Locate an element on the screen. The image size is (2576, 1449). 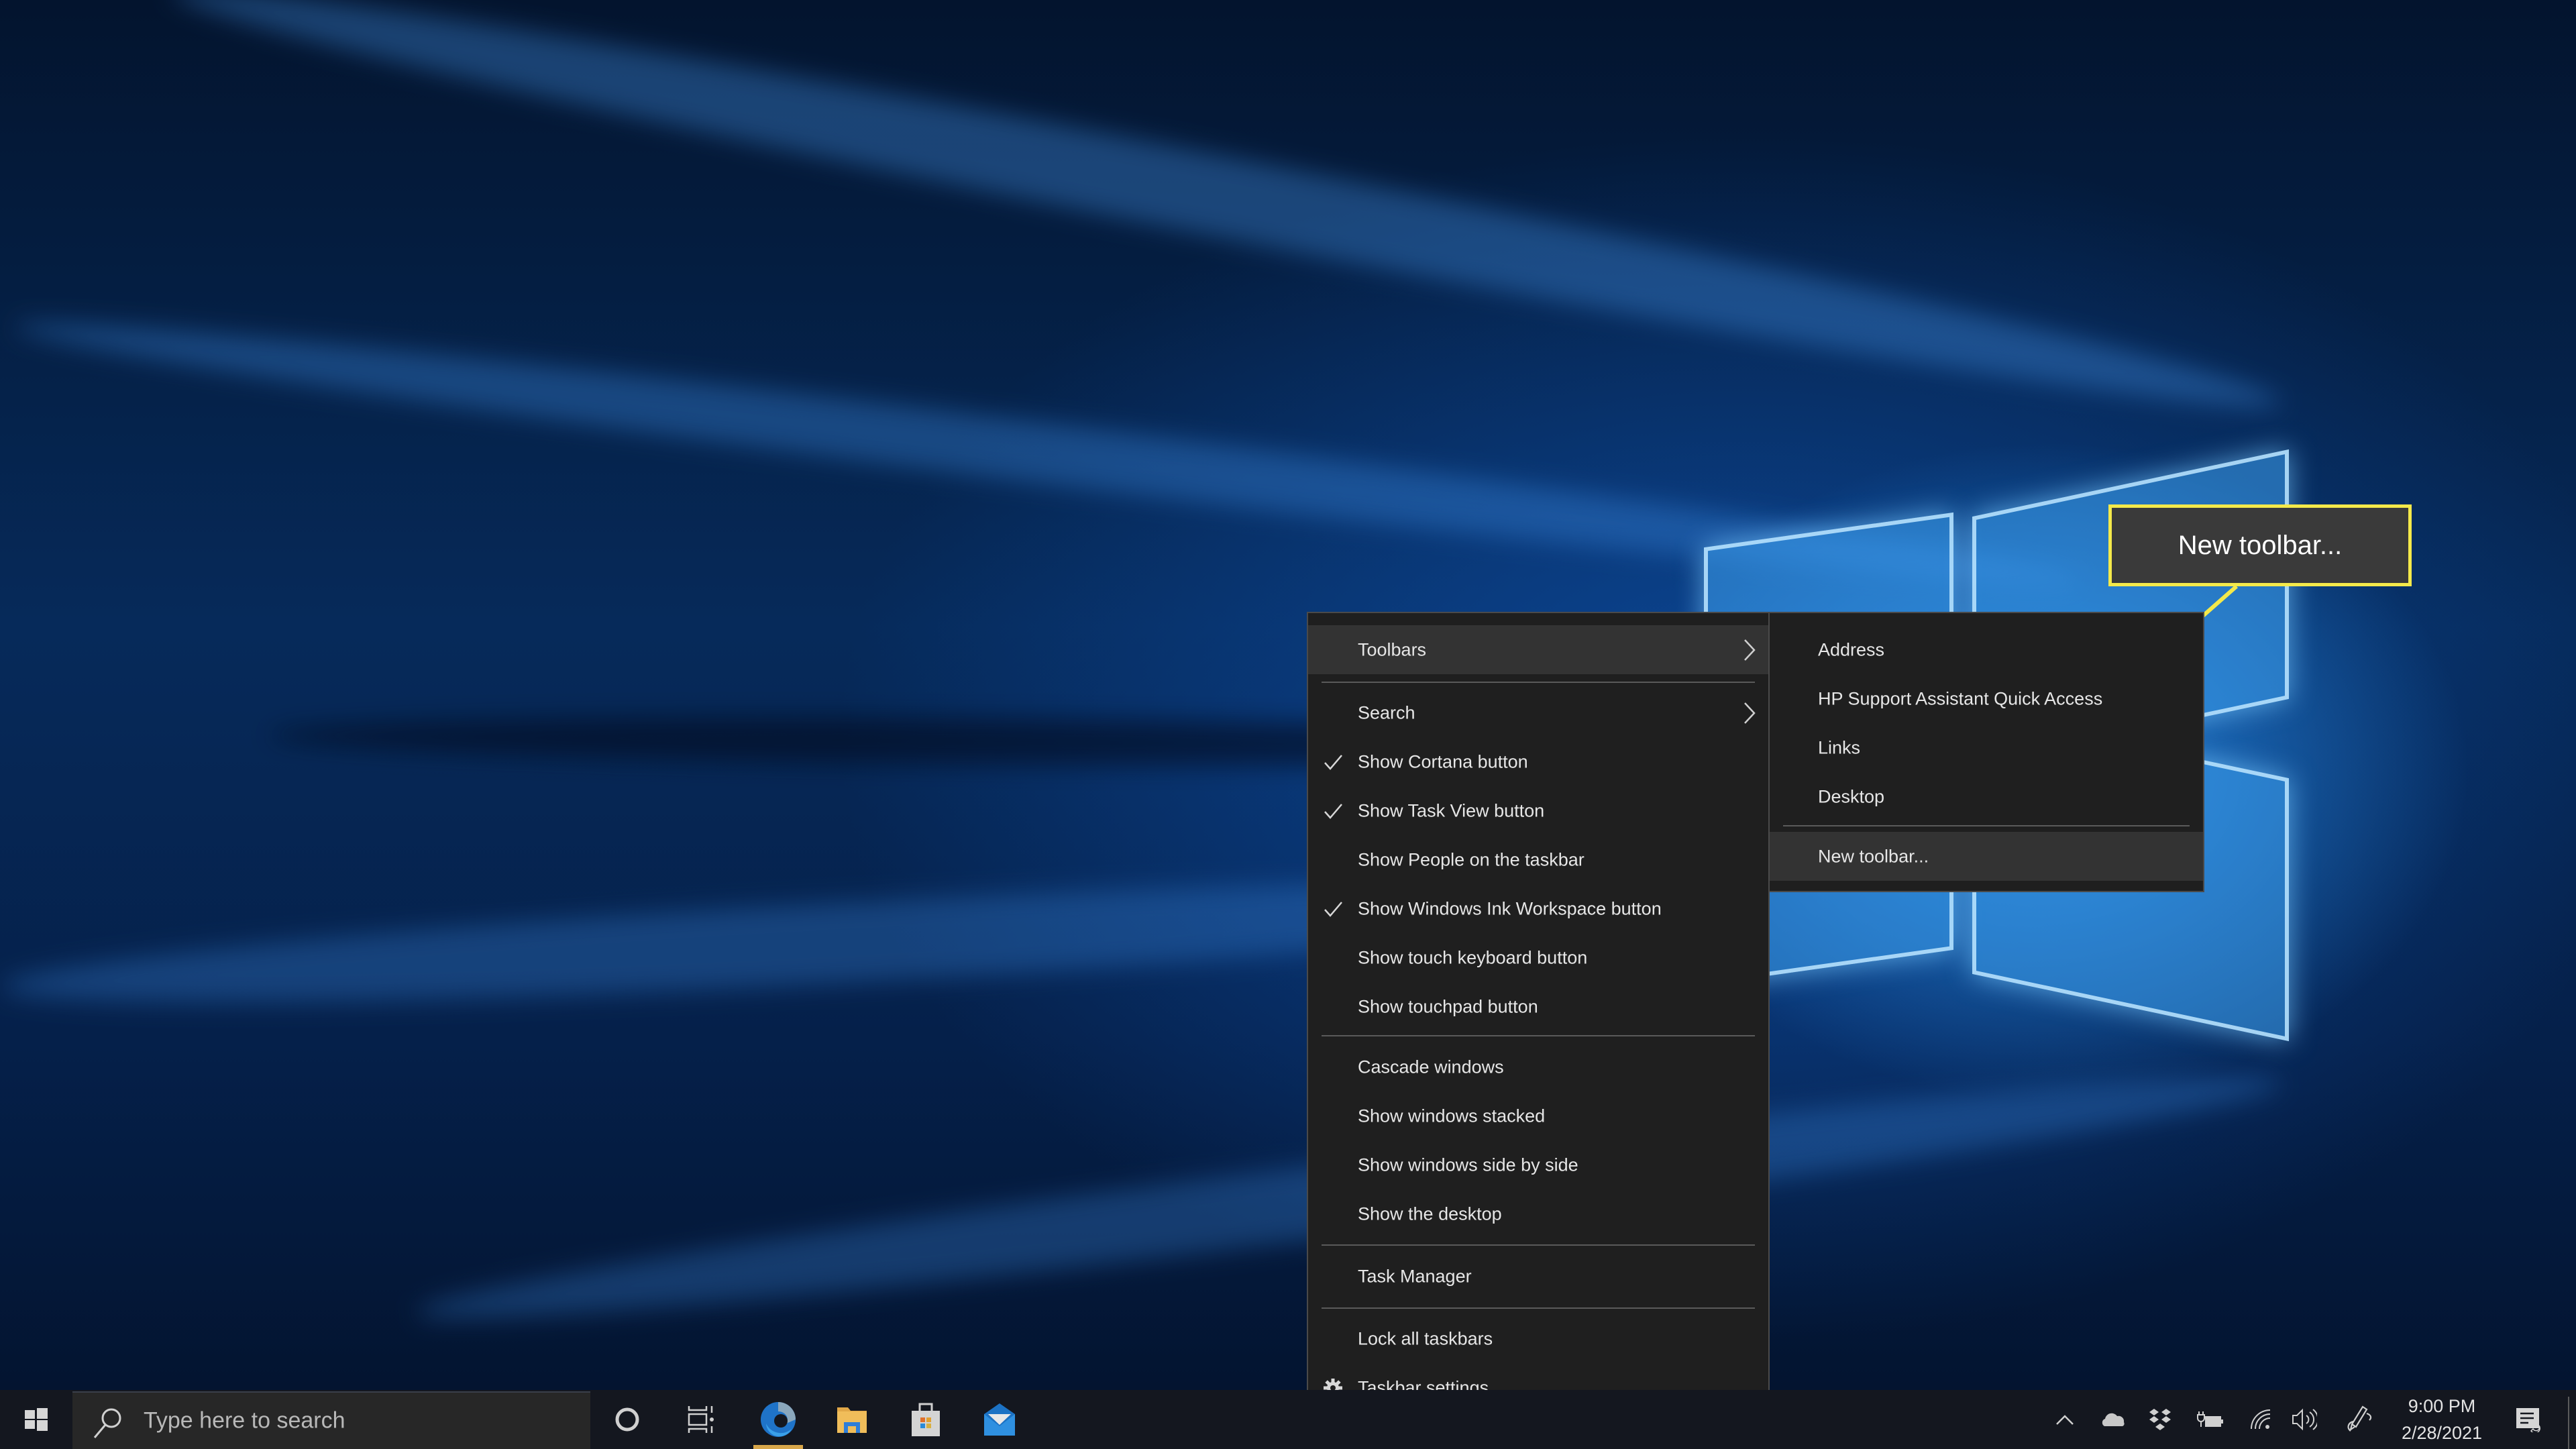
notifications-icon is located at coordinates (2528, 1420).